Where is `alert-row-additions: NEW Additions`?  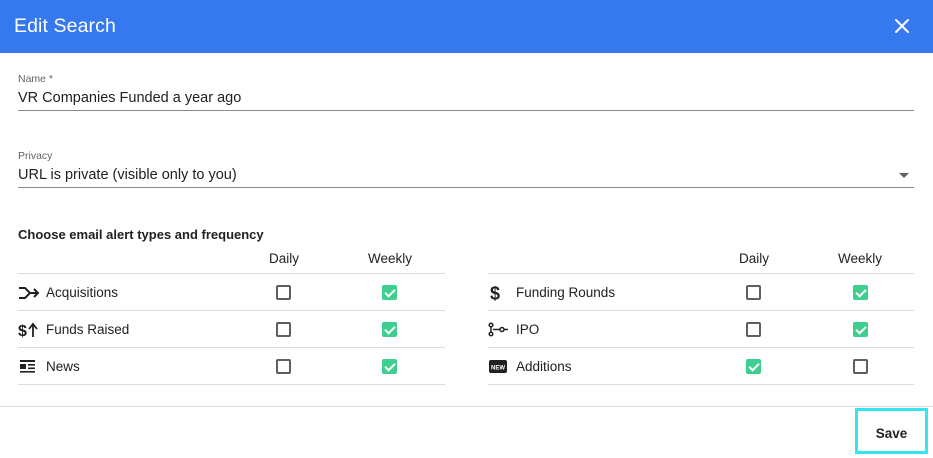
alert-row-additions: NEW Additions is located at coordinates (701, 366).